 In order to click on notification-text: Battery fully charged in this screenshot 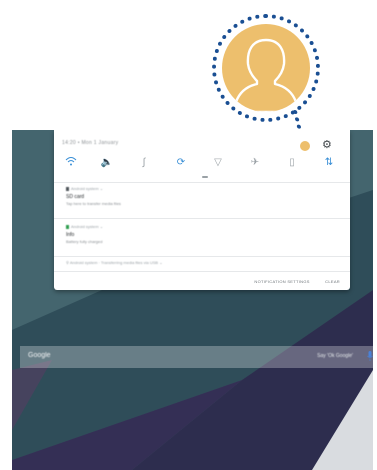, I will do `click(84, 241)`.